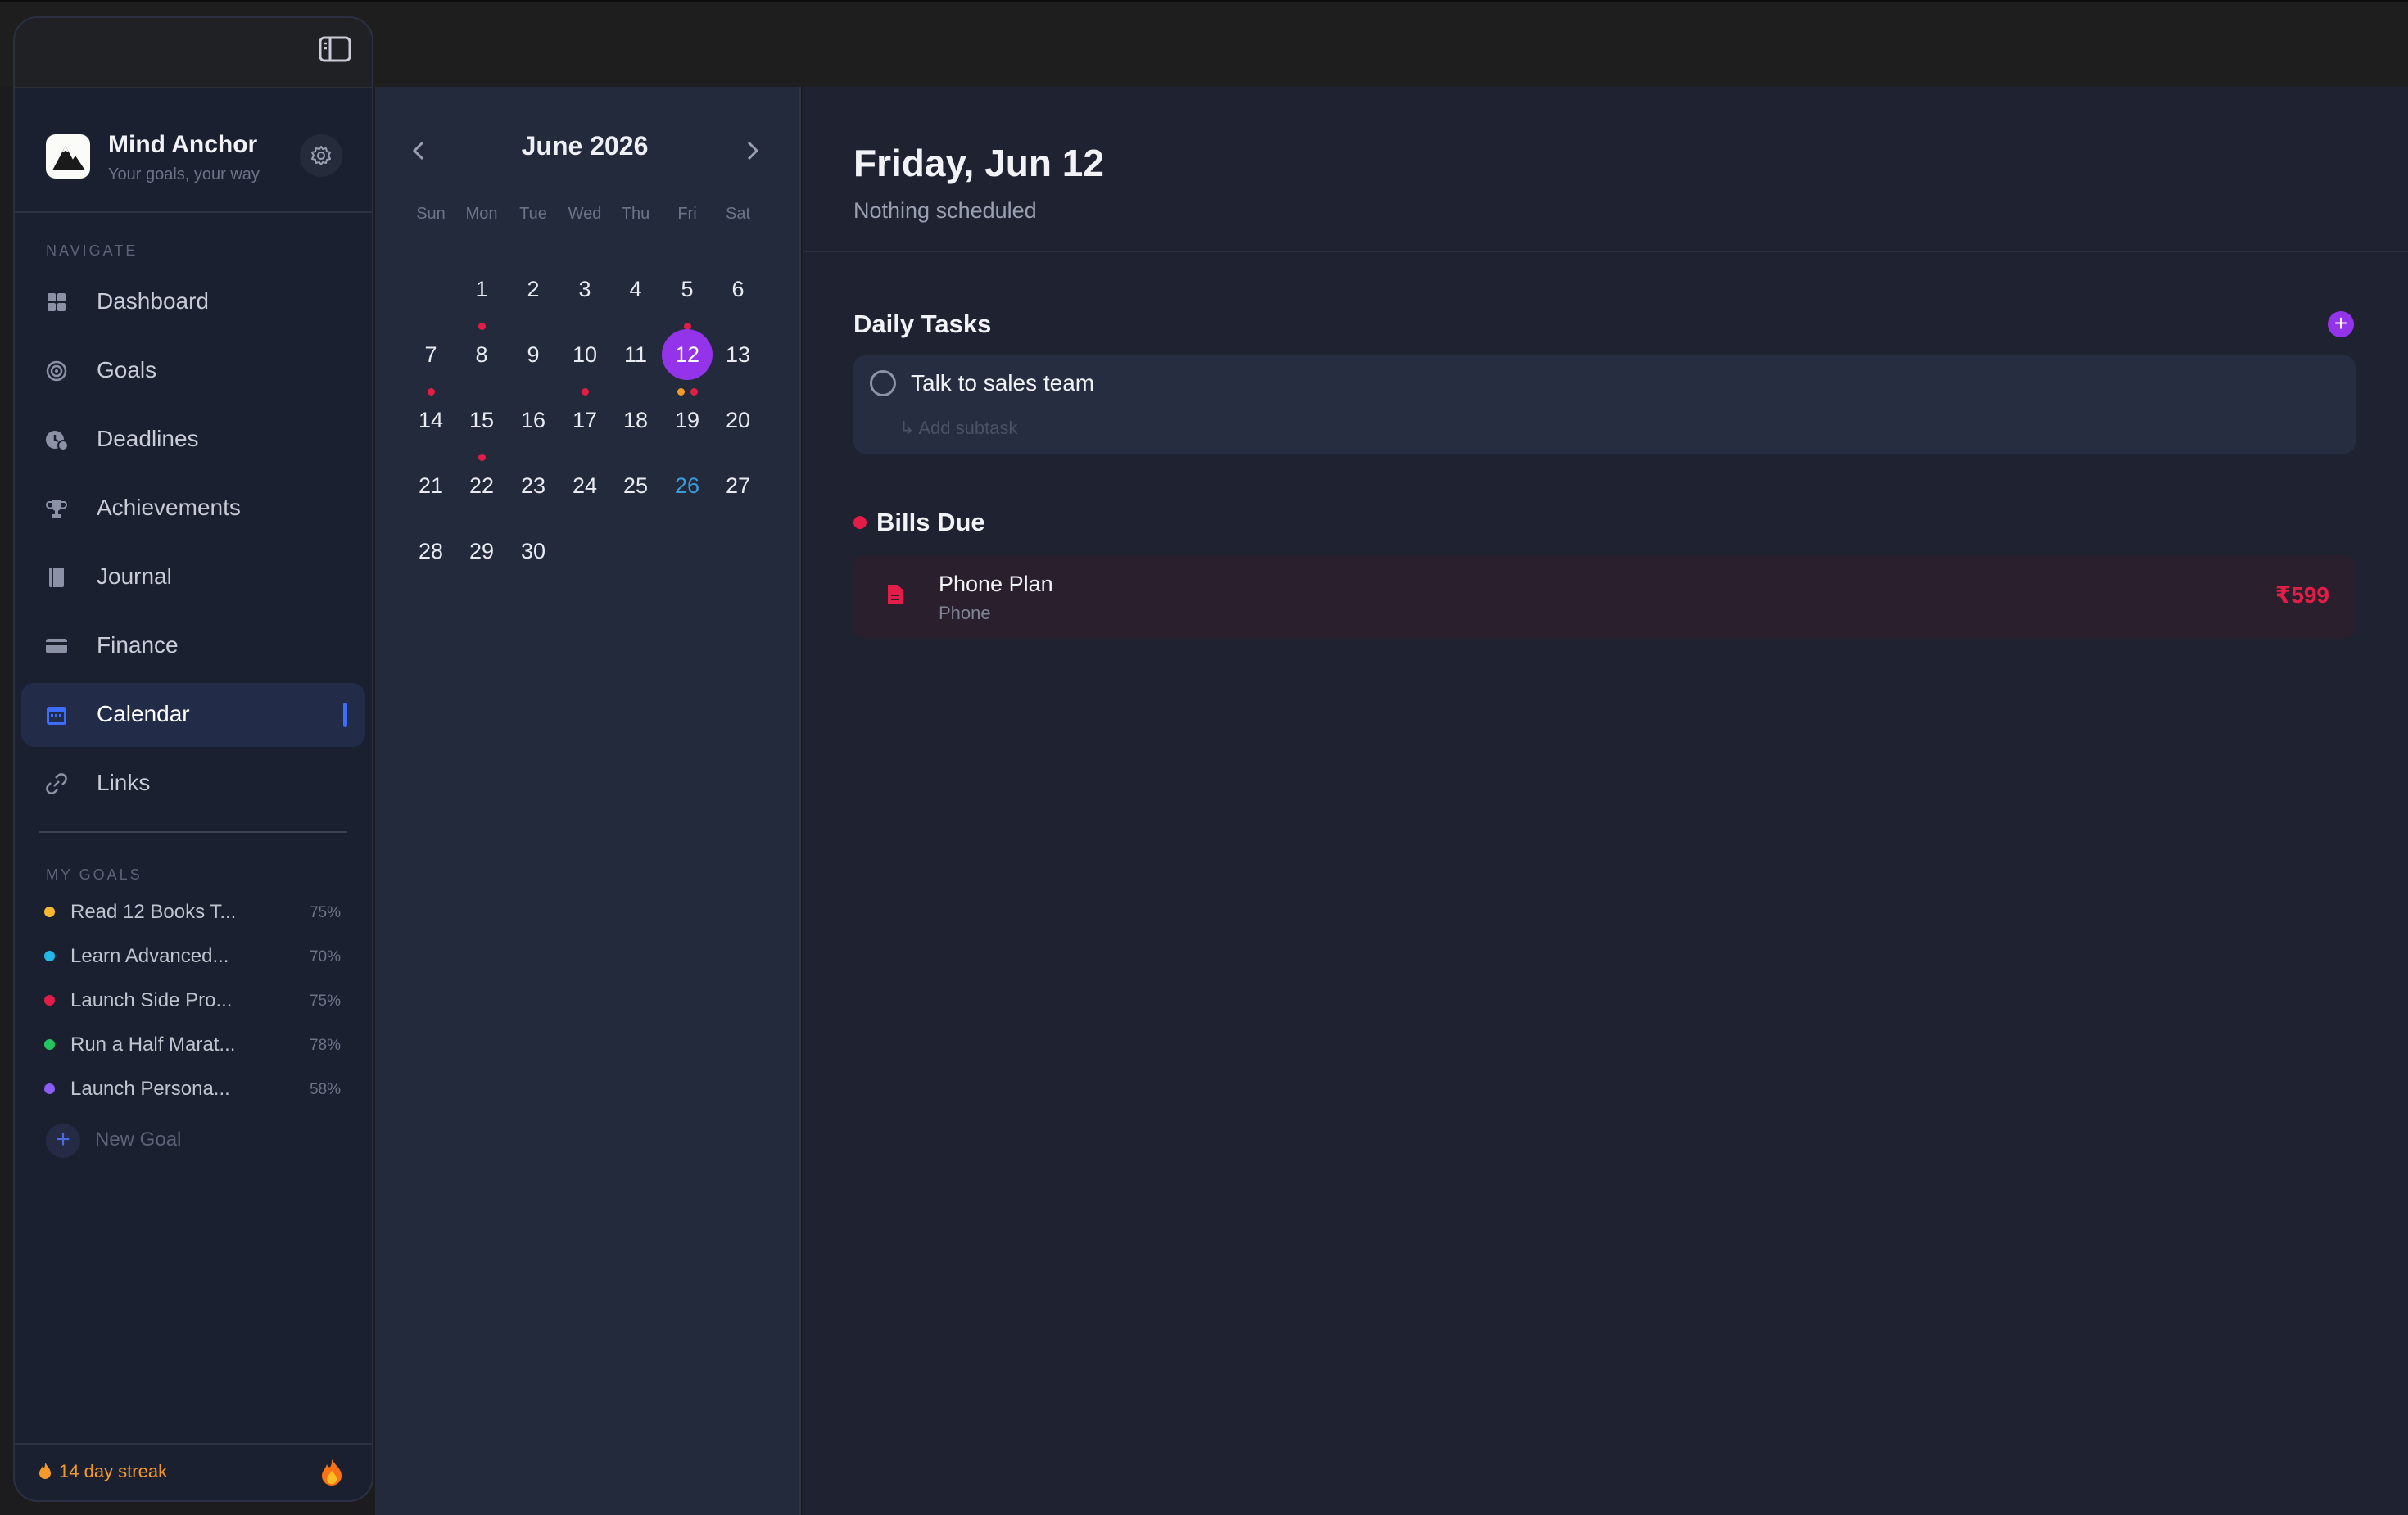 Image resolution: width=2408 pixels, height=1515 pixels. I want to click on sidebar-item-journal: Journal, so click(193, 577).